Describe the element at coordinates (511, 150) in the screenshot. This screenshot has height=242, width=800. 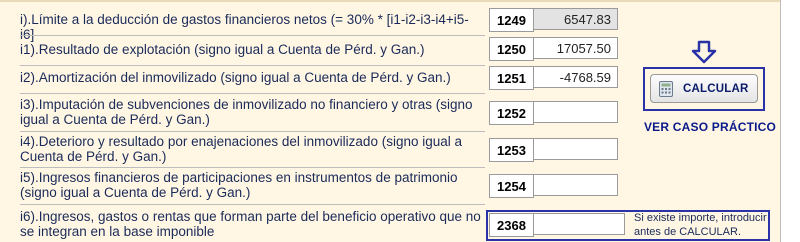
I see `code-1253: 1253` at that location.